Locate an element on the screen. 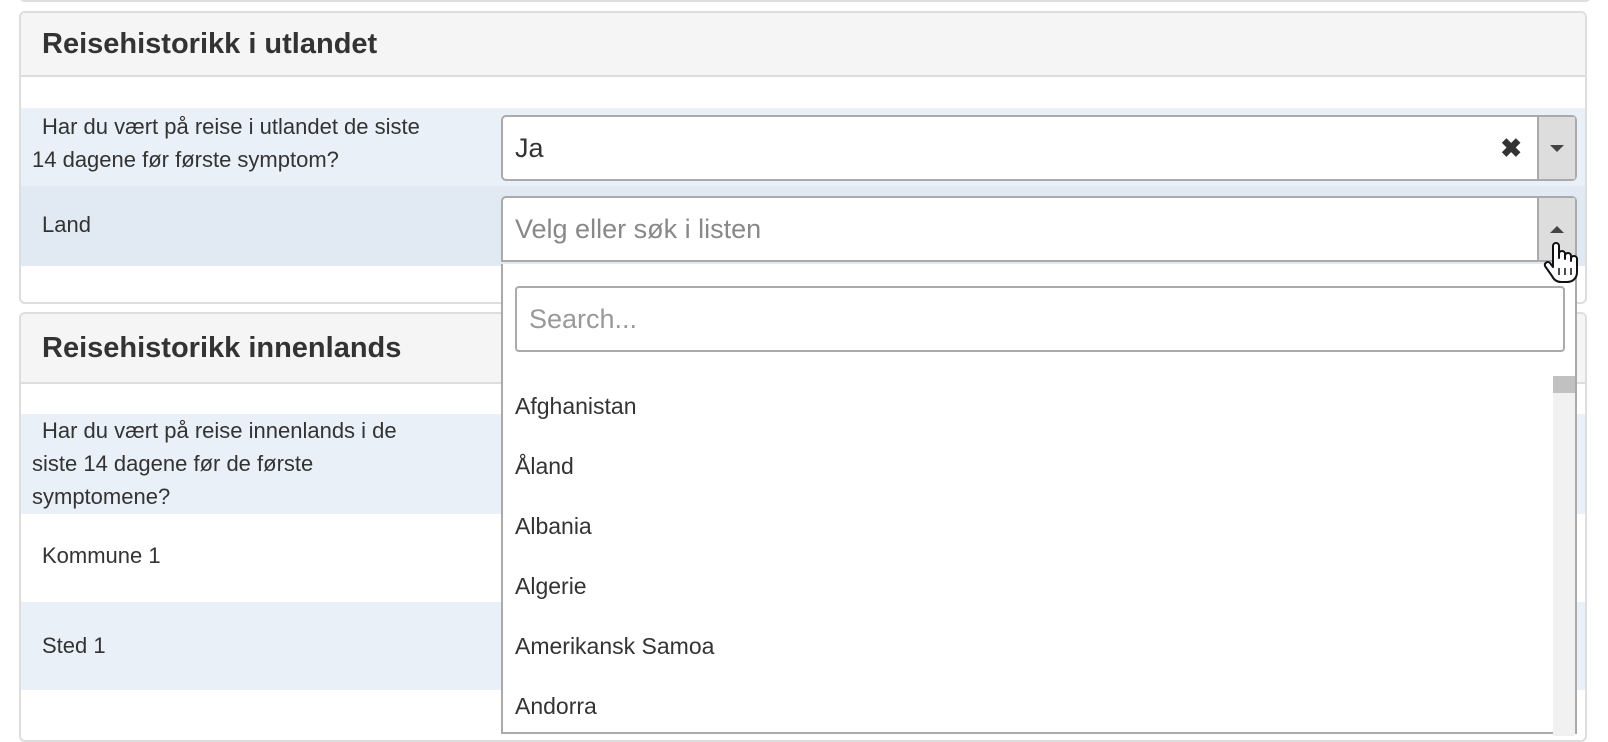 This screenshot has width=1608, height=742. option-item: Afghanistan is located at coordinates (1029, 406).